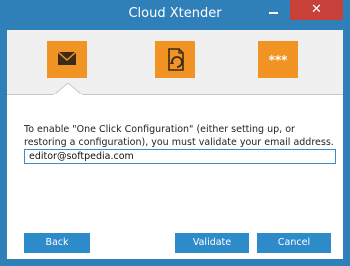  I want to click on step-email, so click(67, 59).